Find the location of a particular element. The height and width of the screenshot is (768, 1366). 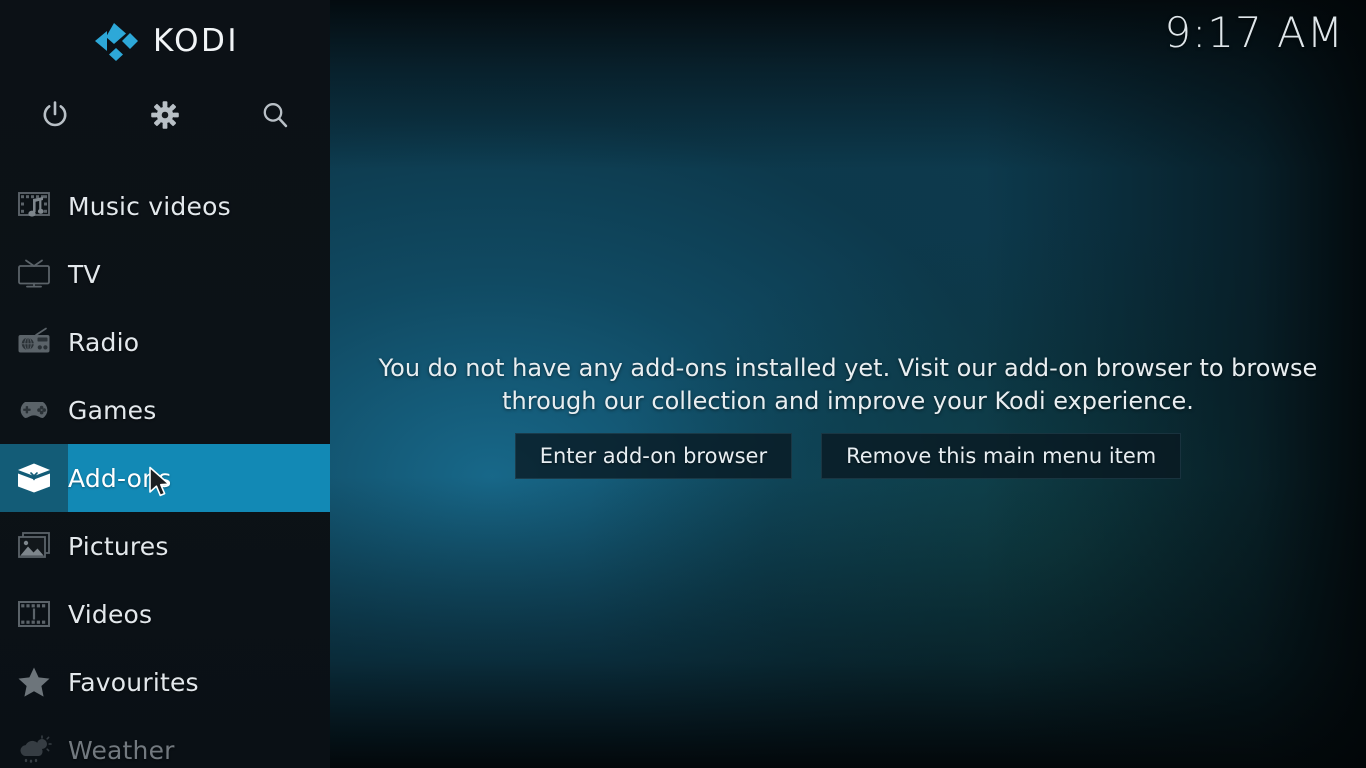

search-icon is located at coordinates (275, 115).